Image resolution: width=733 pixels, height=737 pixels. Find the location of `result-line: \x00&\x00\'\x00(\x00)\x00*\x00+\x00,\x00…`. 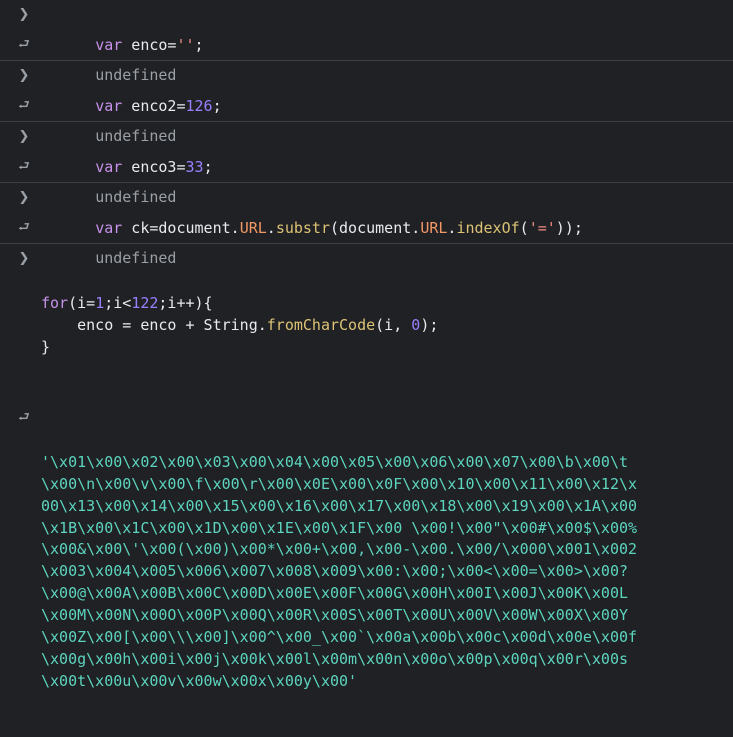

result-line: \x00&\x00\'\x00(\x00)\x00*\x00+\x00,\x00… is located at coordinates (339, 549).